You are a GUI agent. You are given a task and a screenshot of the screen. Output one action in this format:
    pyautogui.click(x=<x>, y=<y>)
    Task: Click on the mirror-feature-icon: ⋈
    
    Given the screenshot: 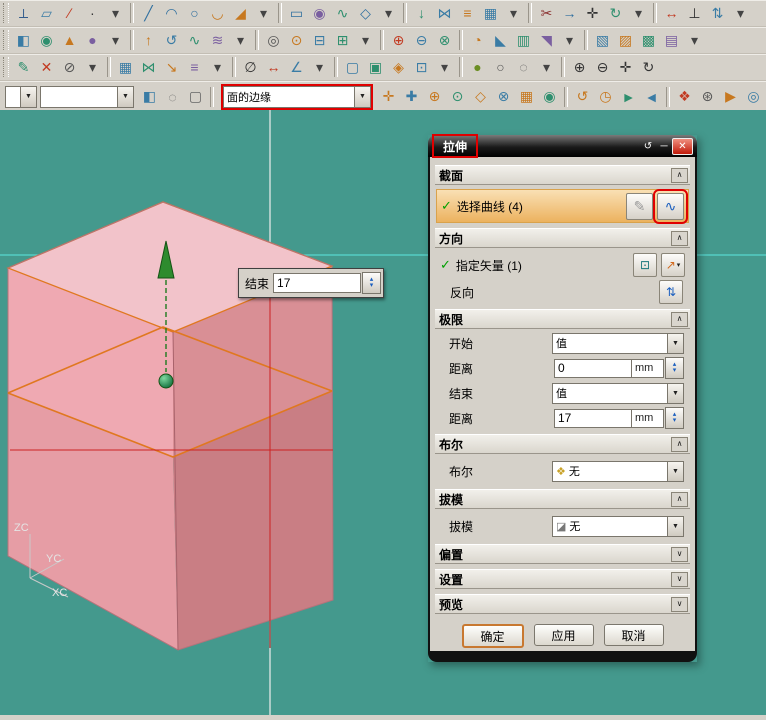 What is the action you would take?
    pyautogui.click(x=148, y=67)
    